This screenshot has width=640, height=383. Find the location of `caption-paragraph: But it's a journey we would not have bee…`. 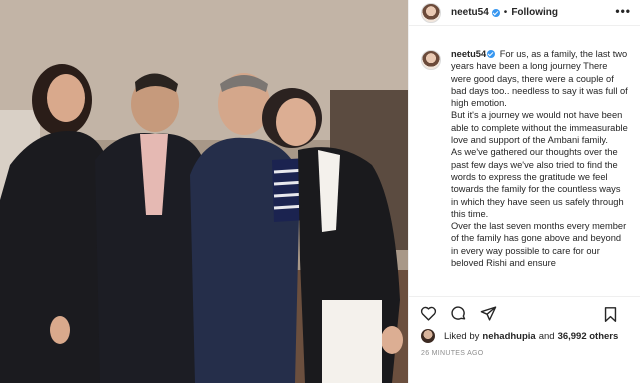

caption-paragraph: But it's a journey we would not have bee… is located at coordinates (539, 128).